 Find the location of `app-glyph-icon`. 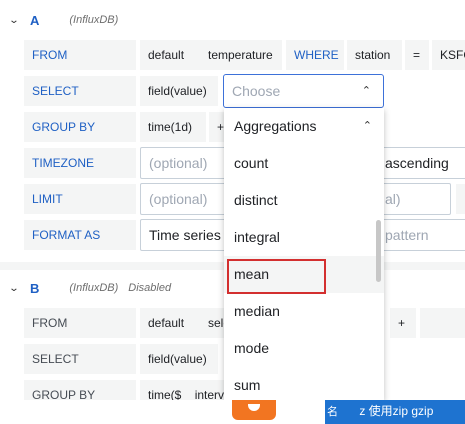

app-glyph-icon is located at coordinates (254, 407).